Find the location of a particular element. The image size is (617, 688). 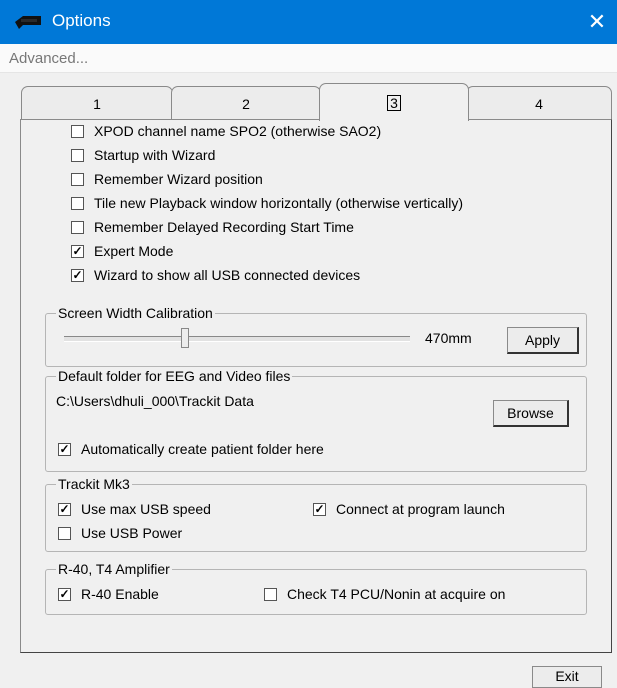

title-bar: Options ✕ is located at coordinates (308, 22).